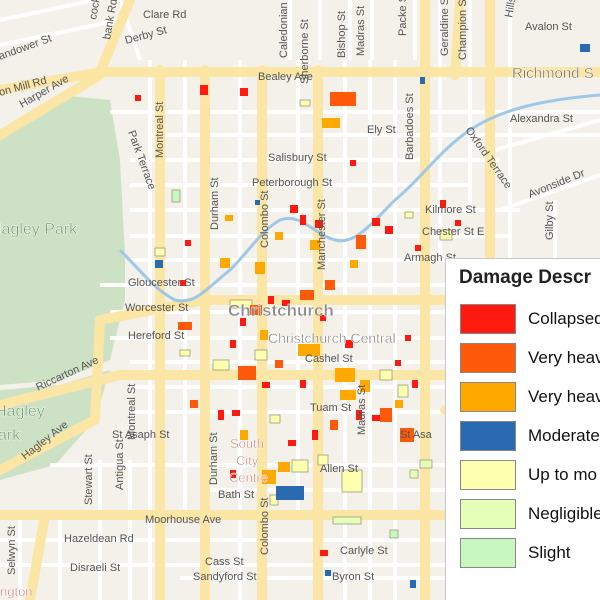 This screenshot has height=600, width=600. What do you see at coordinates (236, 495) in the screenshot?
I see `street-label: Bath St` at bounding box center [236, 495].